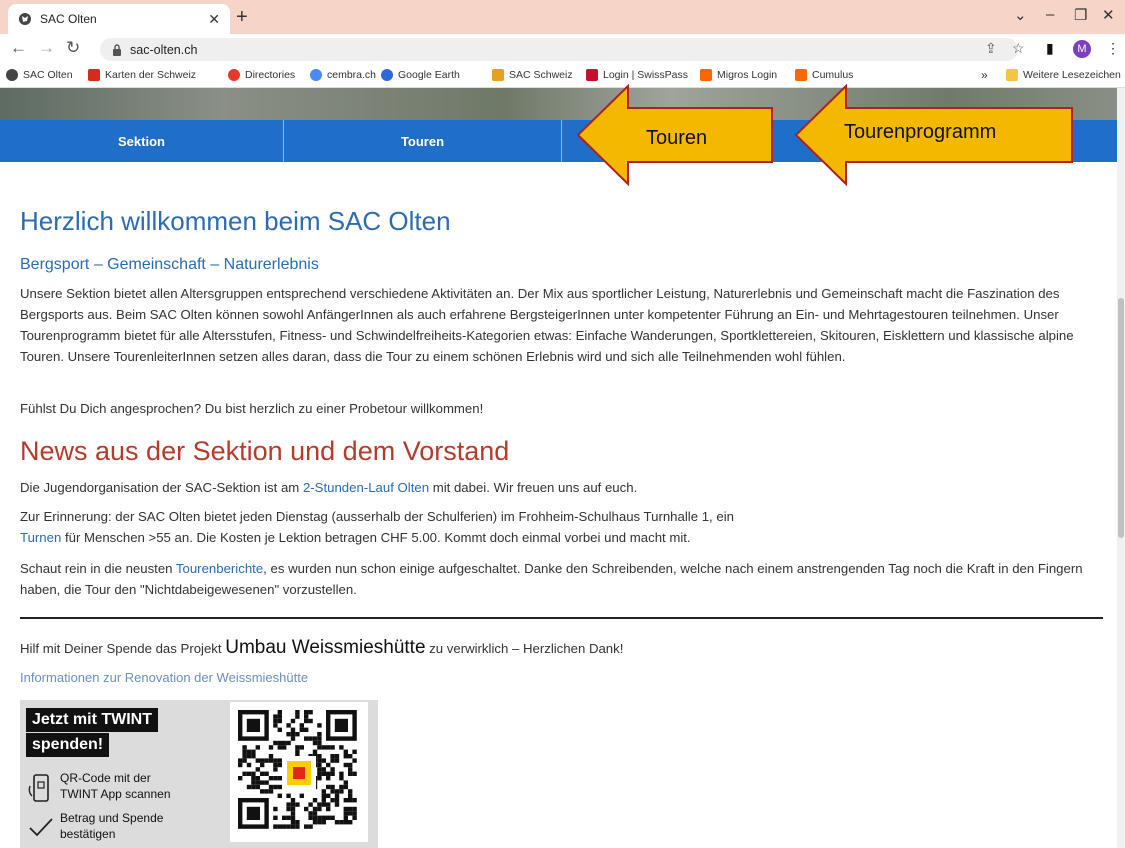  What do you see at coordinates (387, 75) in the screenshot?
I see `earth-icon` at bounding box center [387, 75].